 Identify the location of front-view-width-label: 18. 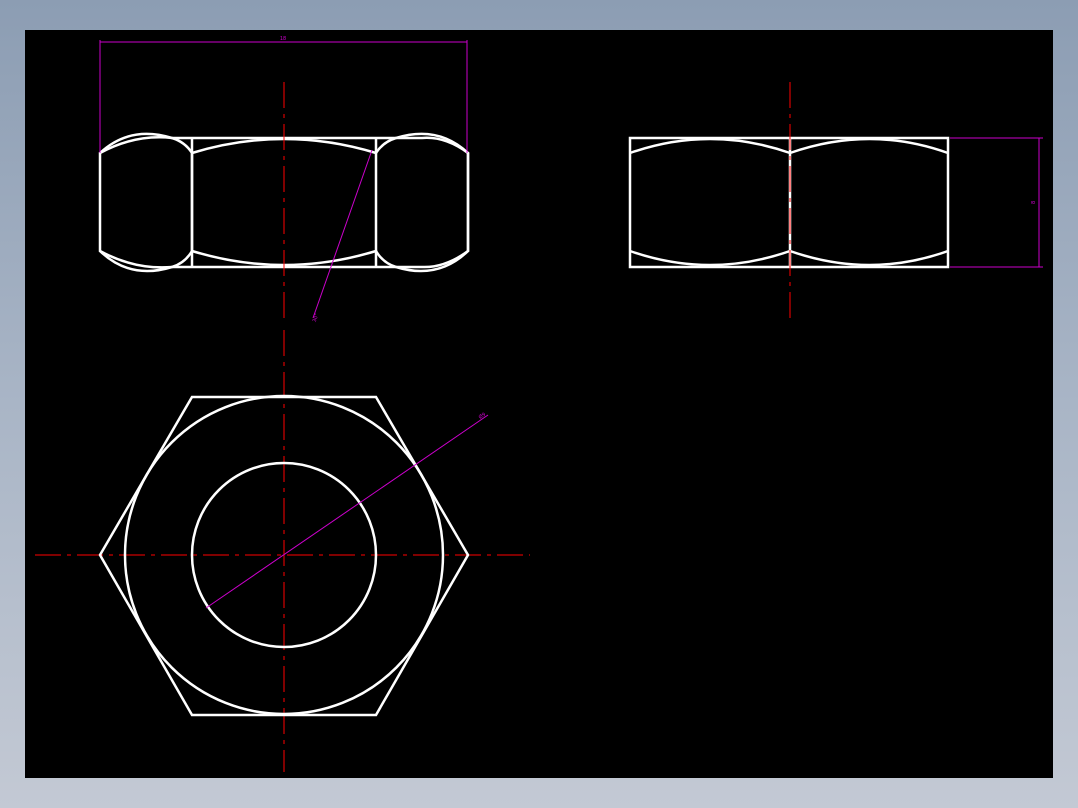
(283, 39).